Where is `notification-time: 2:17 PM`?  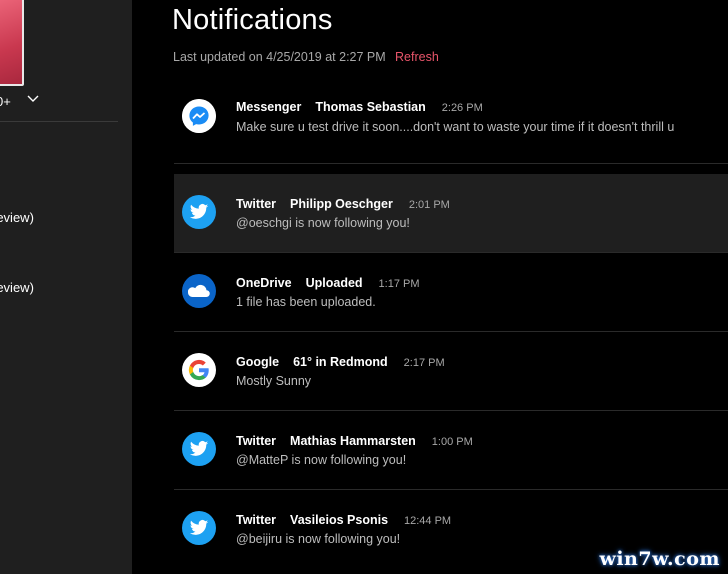
notification-time: 2:17 PM is located at coordinates (424, 363).